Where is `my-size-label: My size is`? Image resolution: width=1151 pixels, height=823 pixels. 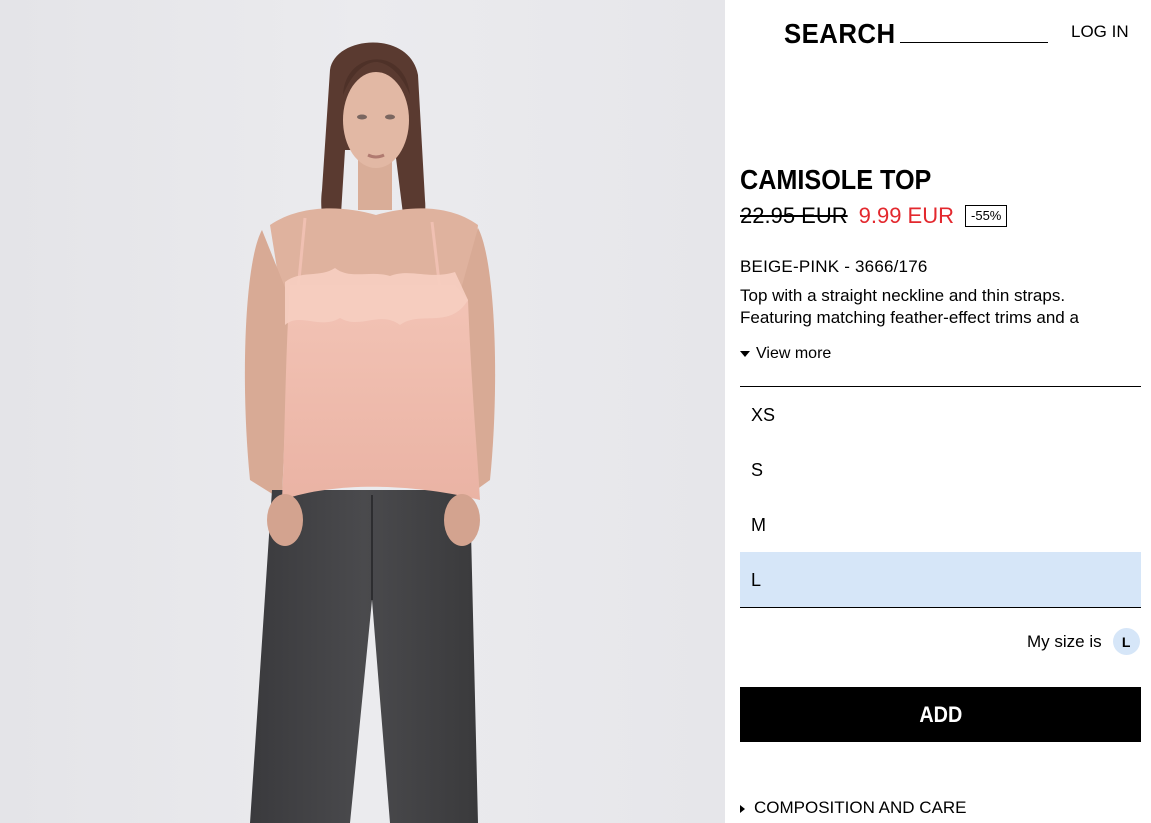
my-size-label: My size is is located at coordinates (1064, 641).